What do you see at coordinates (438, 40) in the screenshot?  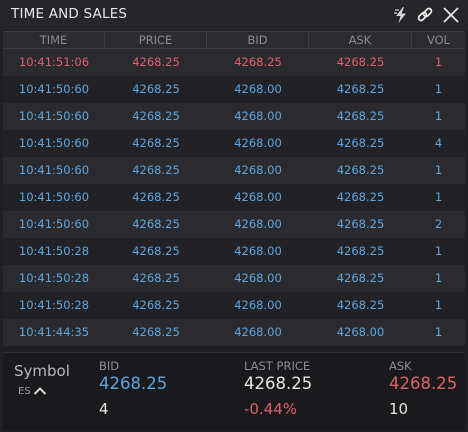 I see `column-header-vol: VOL` at bounding box center [438, 40].